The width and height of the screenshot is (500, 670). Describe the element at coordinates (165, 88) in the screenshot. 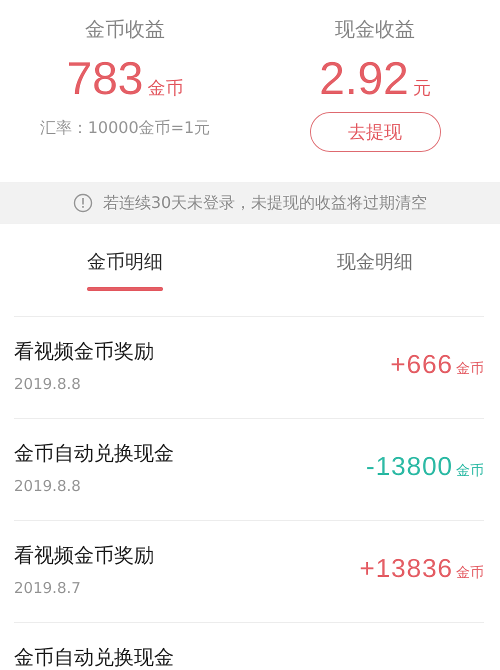

I see `summary-unit: 金币` at that location.